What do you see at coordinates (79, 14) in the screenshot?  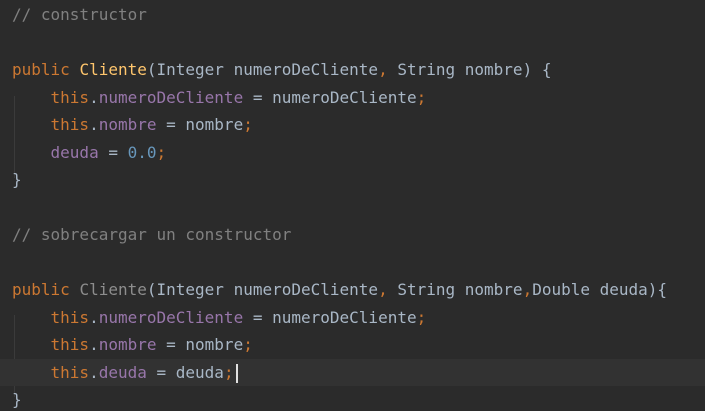 I see `code-token: // constructor` at bounding box center [79, 14].